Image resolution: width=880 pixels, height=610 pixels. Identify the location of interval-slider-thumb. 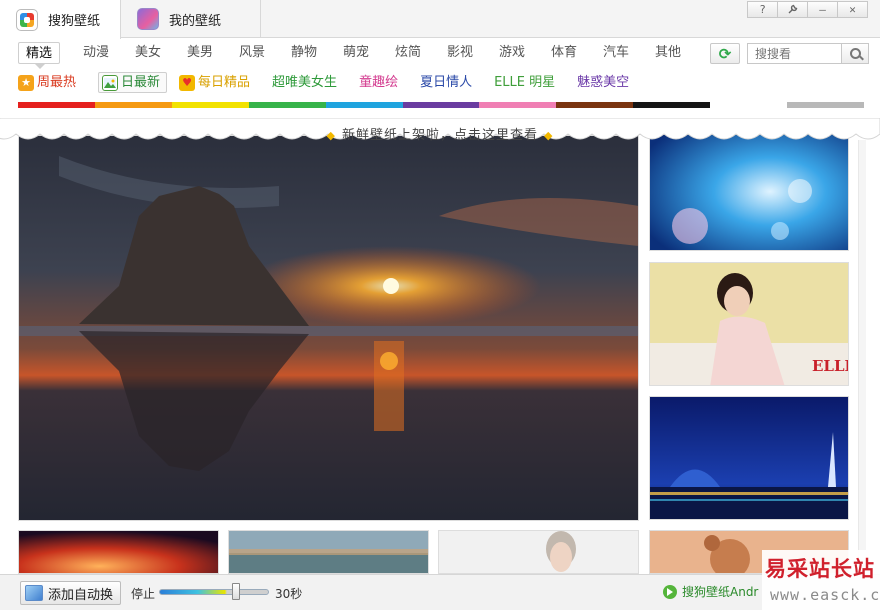
(236, 591).